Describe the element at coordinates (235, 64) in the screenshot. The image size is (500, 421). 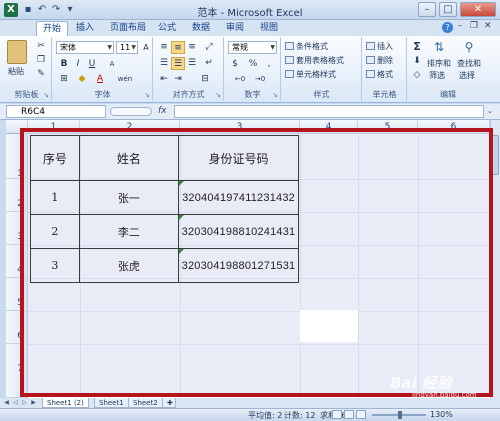
I see `accounting-icon: $` at that location.